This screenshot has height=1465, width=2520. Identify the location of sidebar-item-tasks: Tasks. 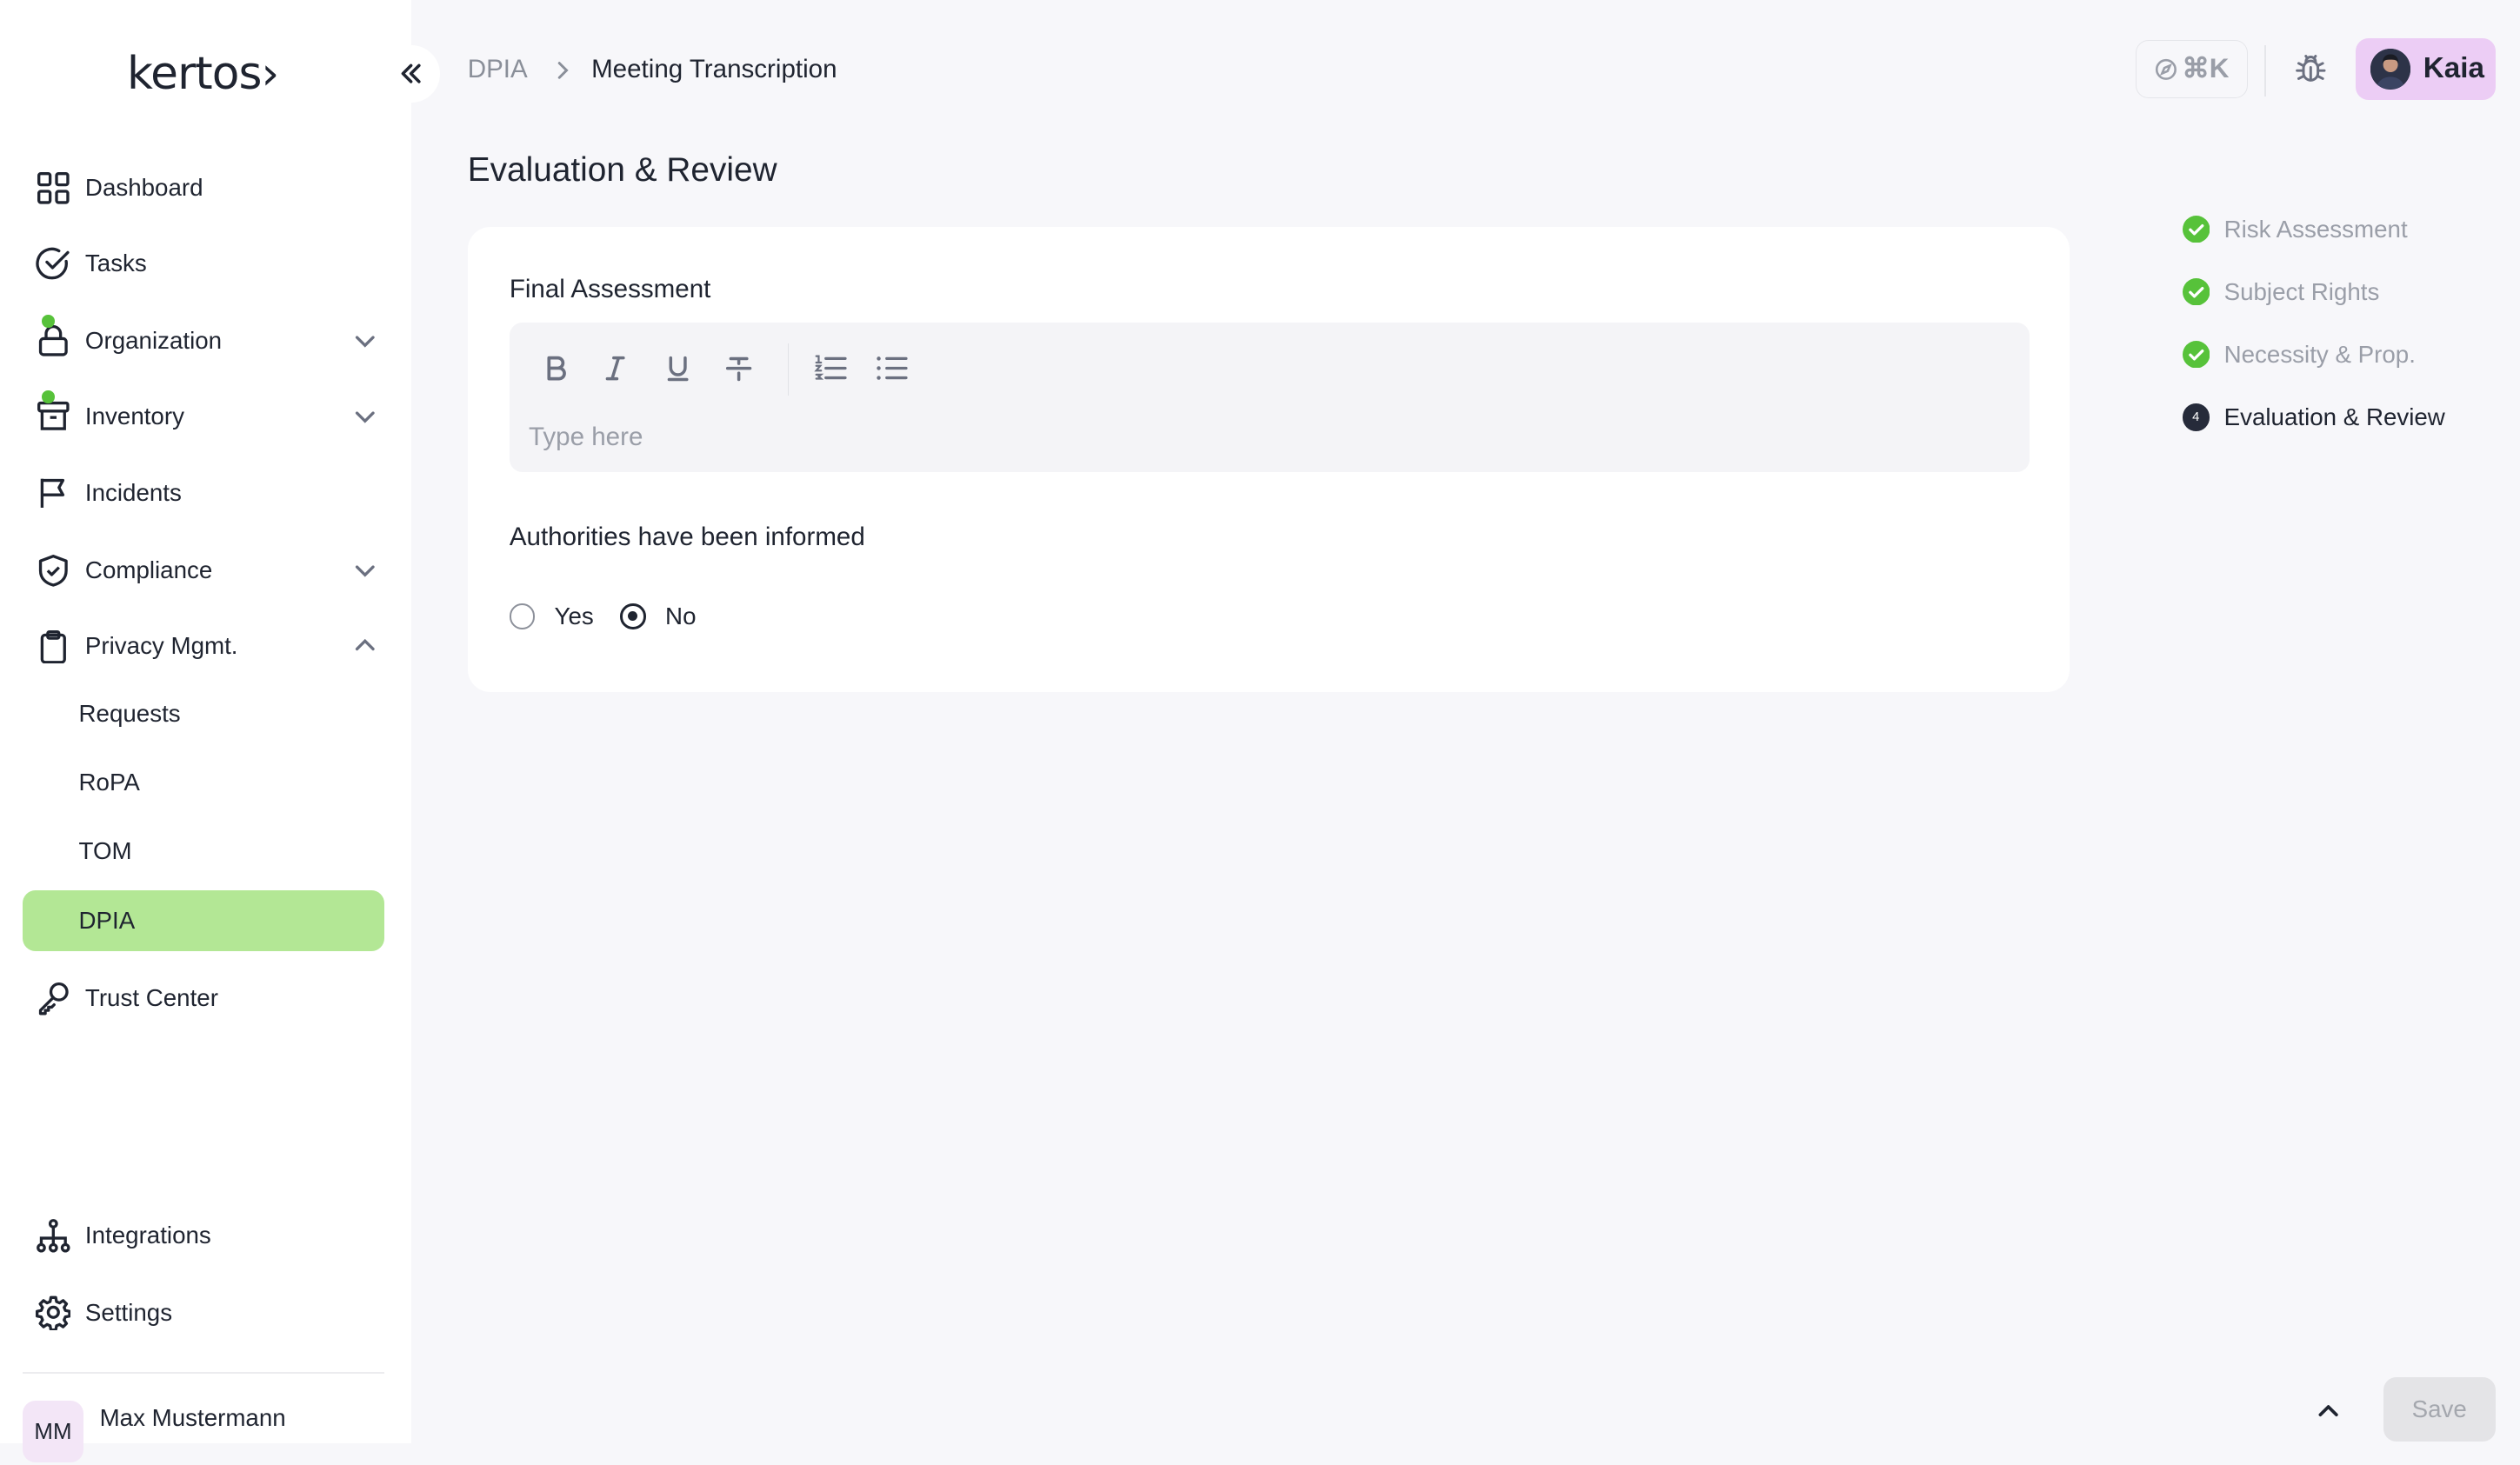
(203, 263).